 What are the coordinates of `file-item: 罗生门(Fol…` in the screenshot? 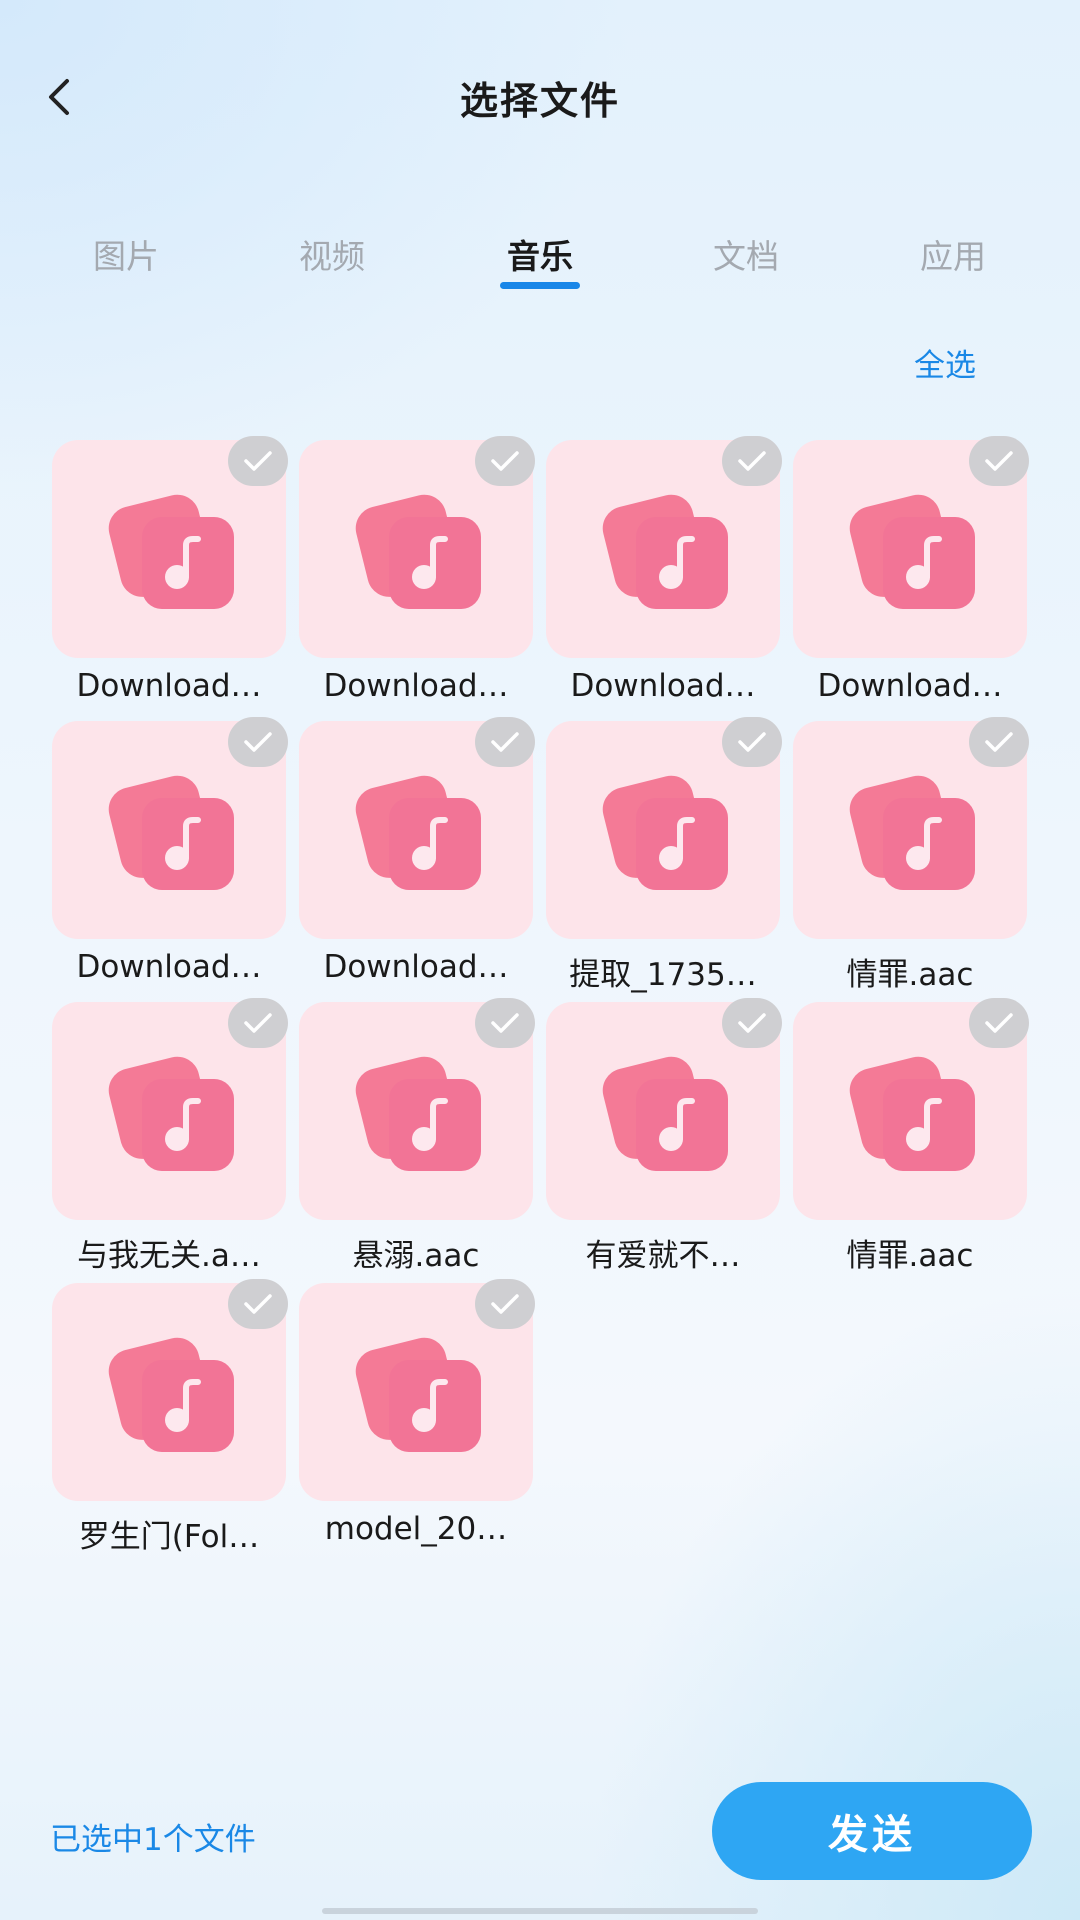 It's located at (170, 1421).